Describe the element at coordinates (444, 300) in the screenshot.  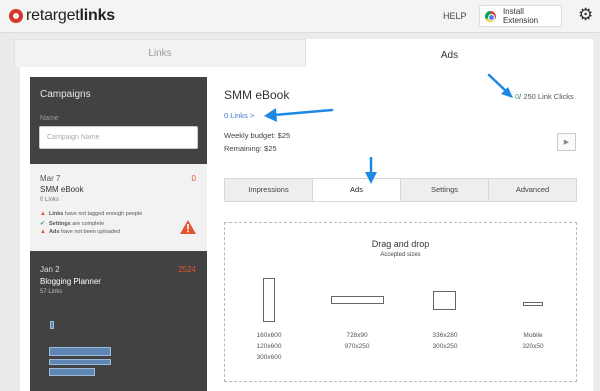
I see `rectangle-size-icon` at that location.